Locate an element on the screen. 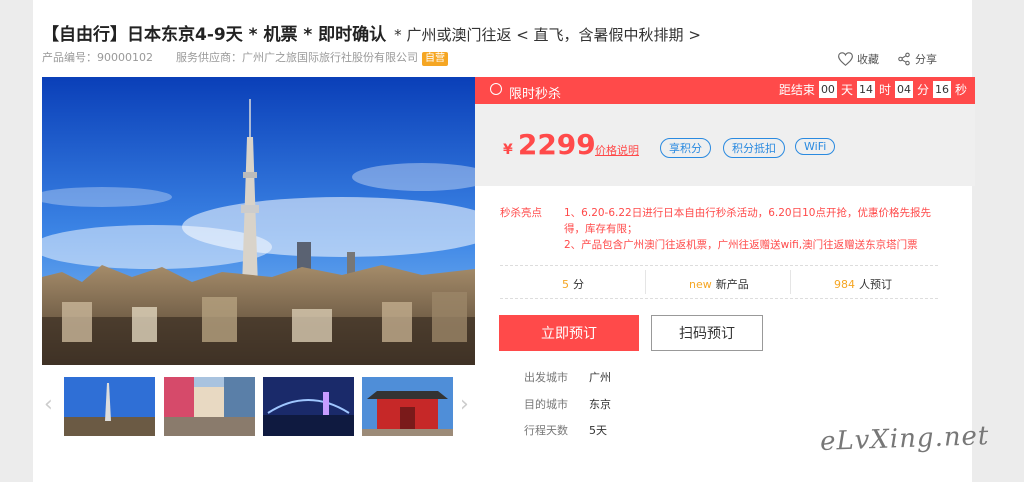 Image resolution: width=1024 pixels, height=482 pixels. tag-earn-points: 享积分 is located at coordinates (685, 148).